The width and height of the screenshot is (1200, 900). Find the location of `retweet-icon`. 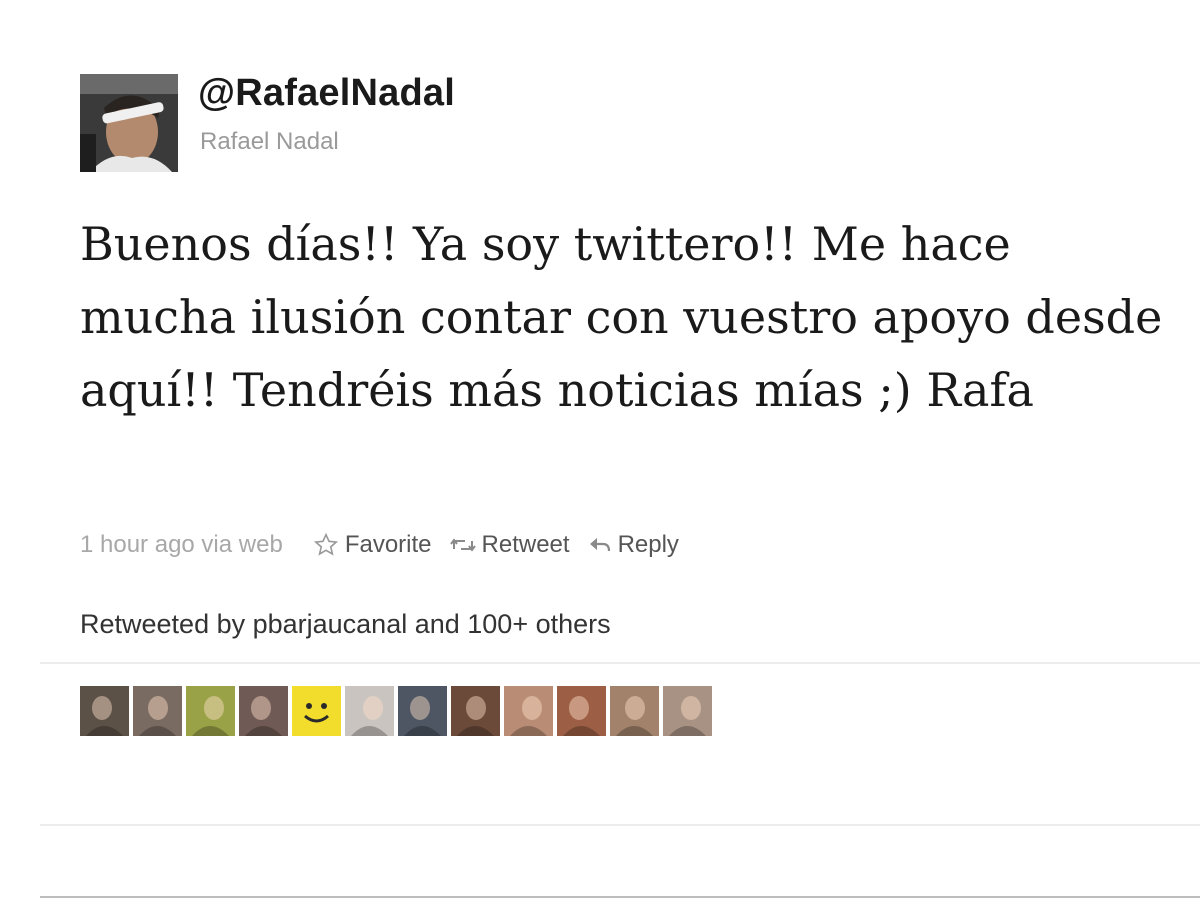

retweet-icon is located at coordinates (462, 545).